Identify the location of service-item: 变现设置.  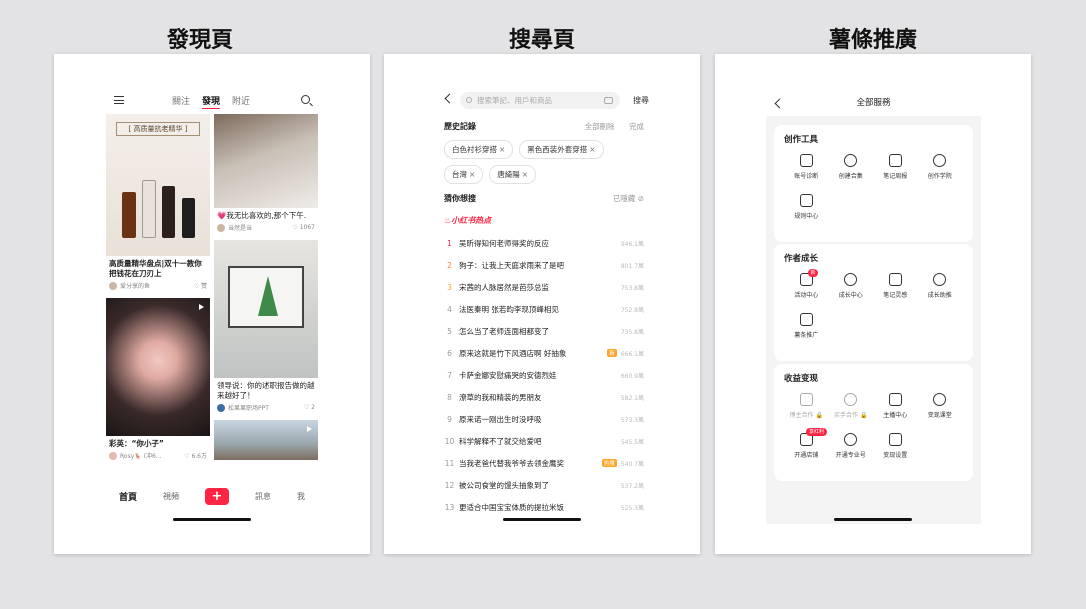
(895, 453).